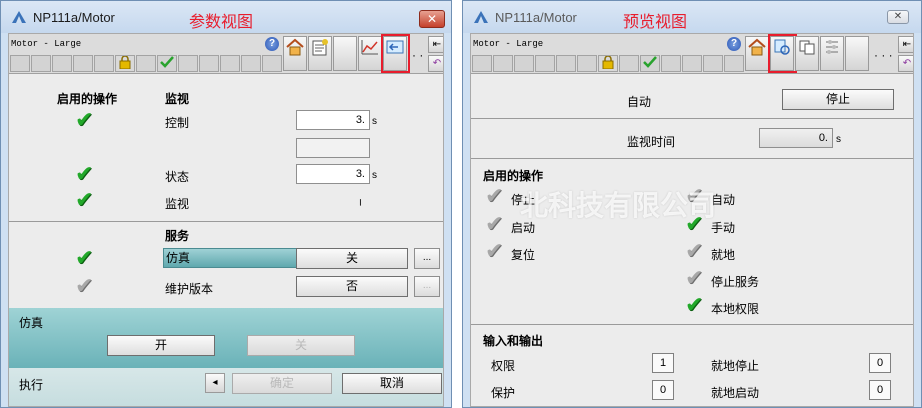  I want to click on io-local-start-label: 就地启动, so click(735, 393).